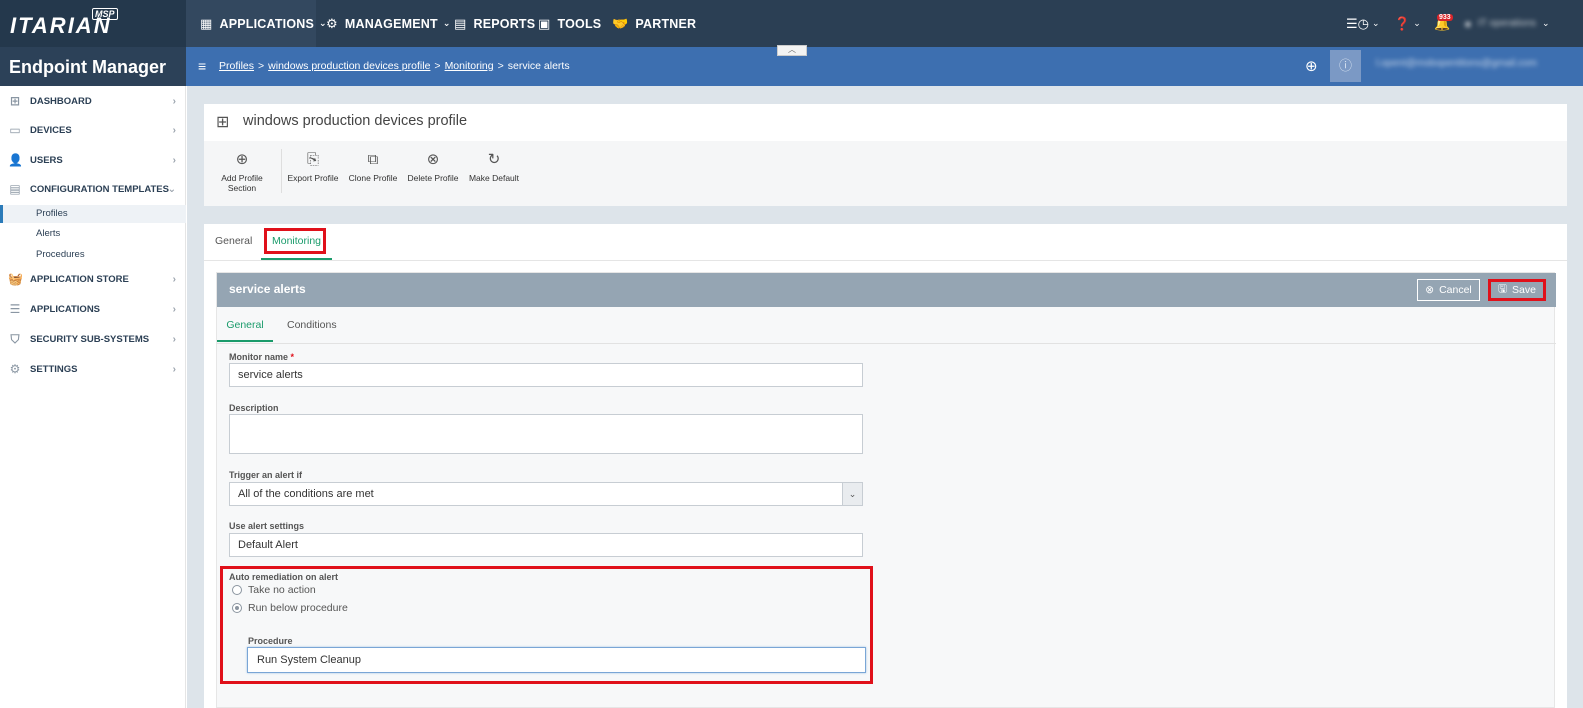  I want to click on panel-header: service alerts ⊗ Cancel 🖫 Save, so click(886, 290).